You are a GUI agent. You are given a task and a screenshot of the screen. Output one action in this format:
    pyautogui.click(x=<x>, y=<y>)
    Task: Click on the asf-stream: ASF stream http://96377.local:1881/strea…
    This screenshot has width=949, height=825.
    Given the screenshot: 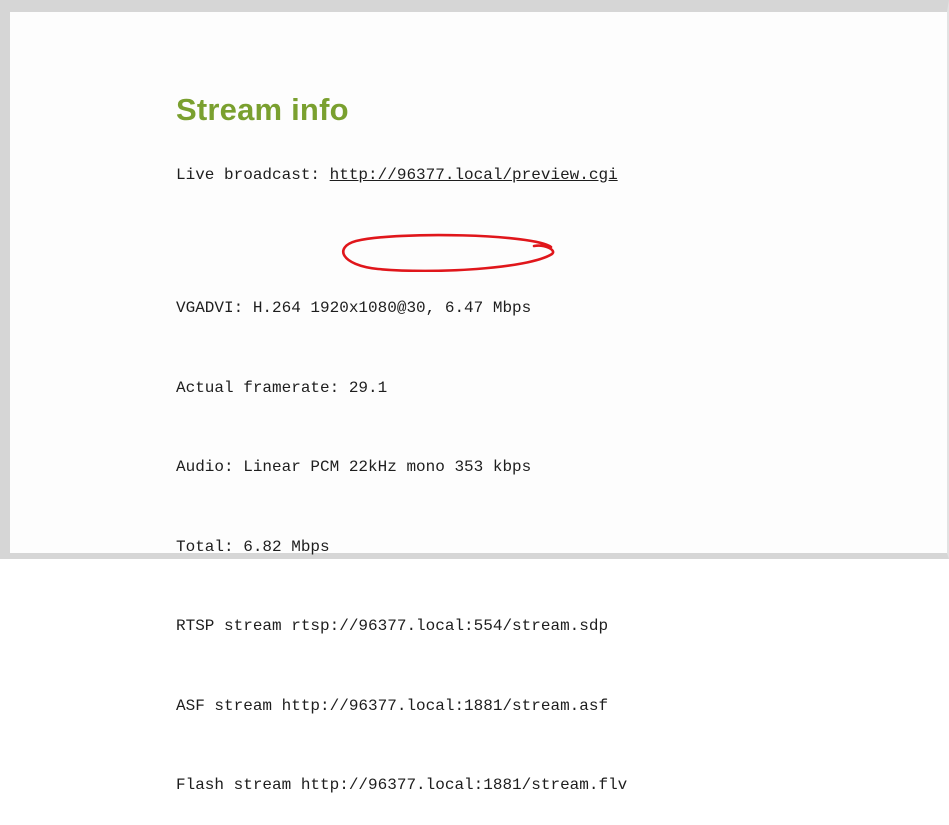 What is the action you would take?
    pyautogui.click(x=401, y=706)
    